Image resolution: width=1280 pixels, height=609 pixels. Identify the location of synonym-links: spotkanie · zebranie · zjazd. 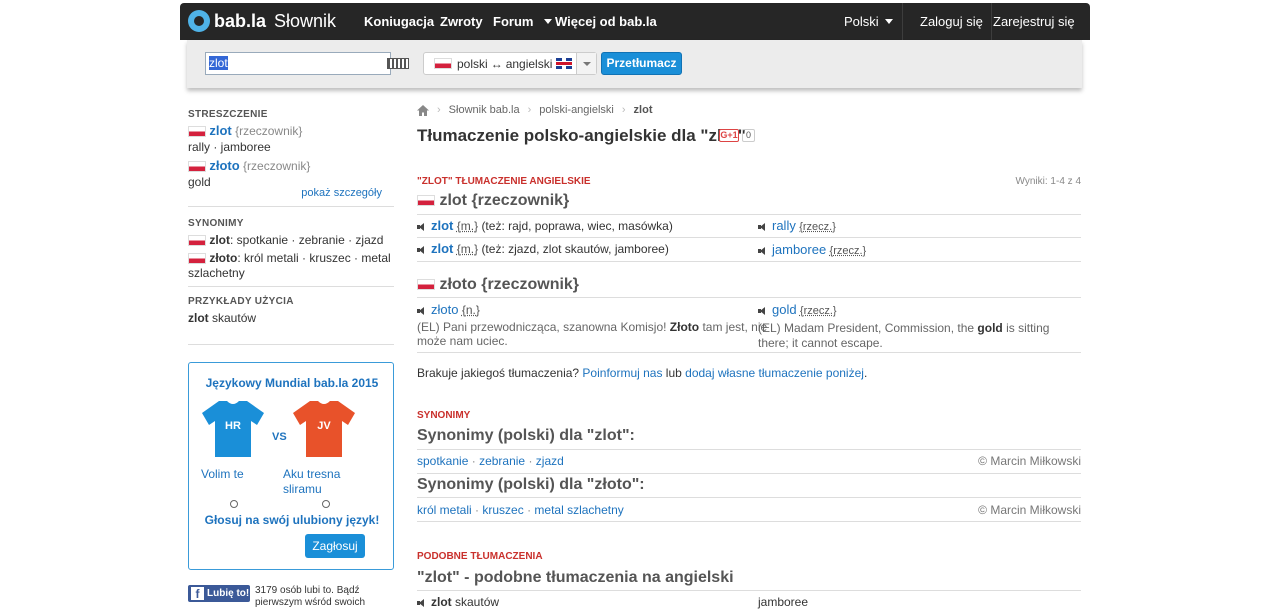
(490, 461).